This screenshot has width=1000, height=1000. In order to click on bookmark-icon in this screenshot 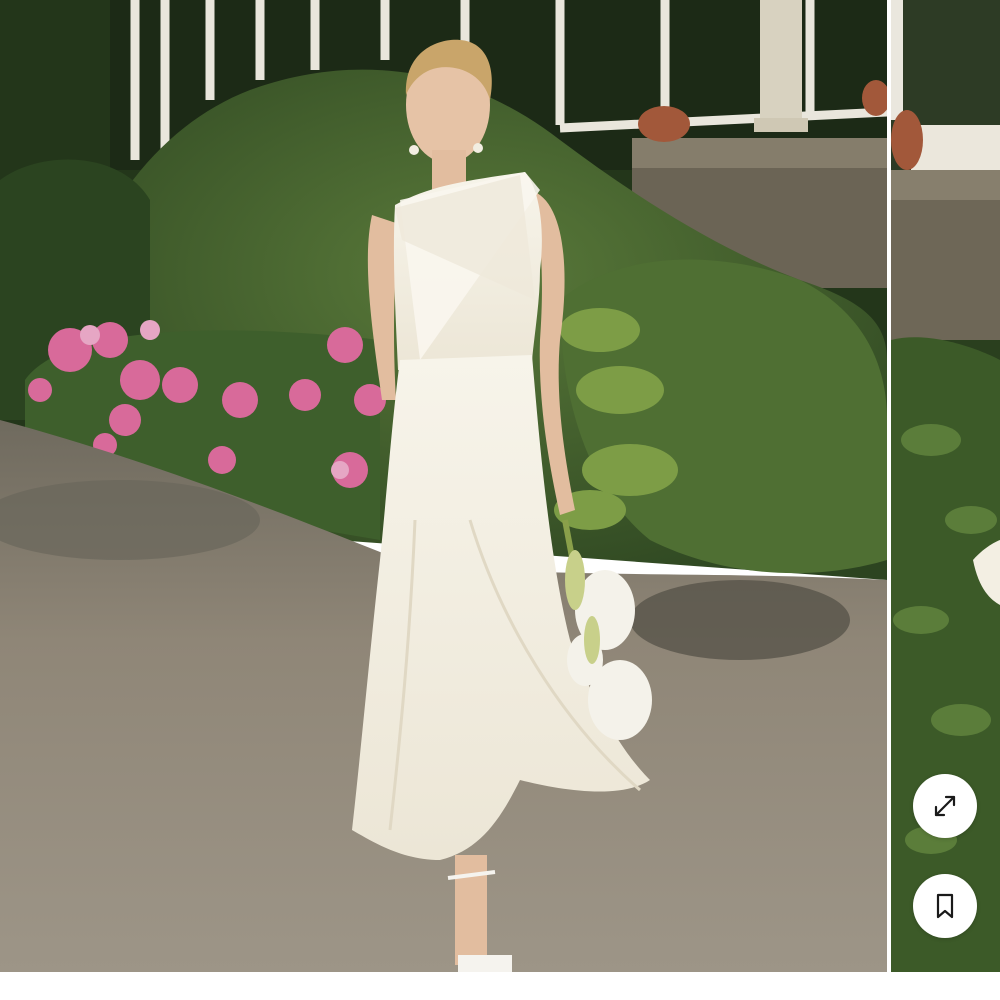, I will do `click(945, 906)`.